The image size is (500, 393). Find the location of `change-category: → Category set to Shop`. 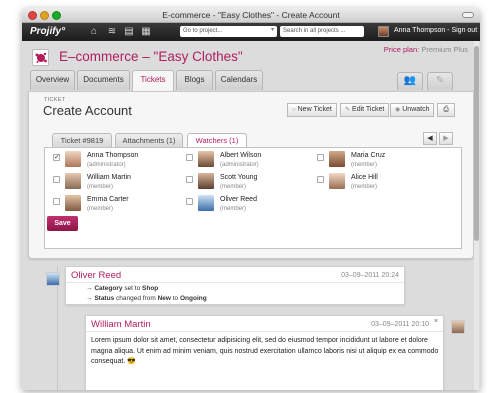

change-category: → Category set to Shop is located at coordinates (122, 288).